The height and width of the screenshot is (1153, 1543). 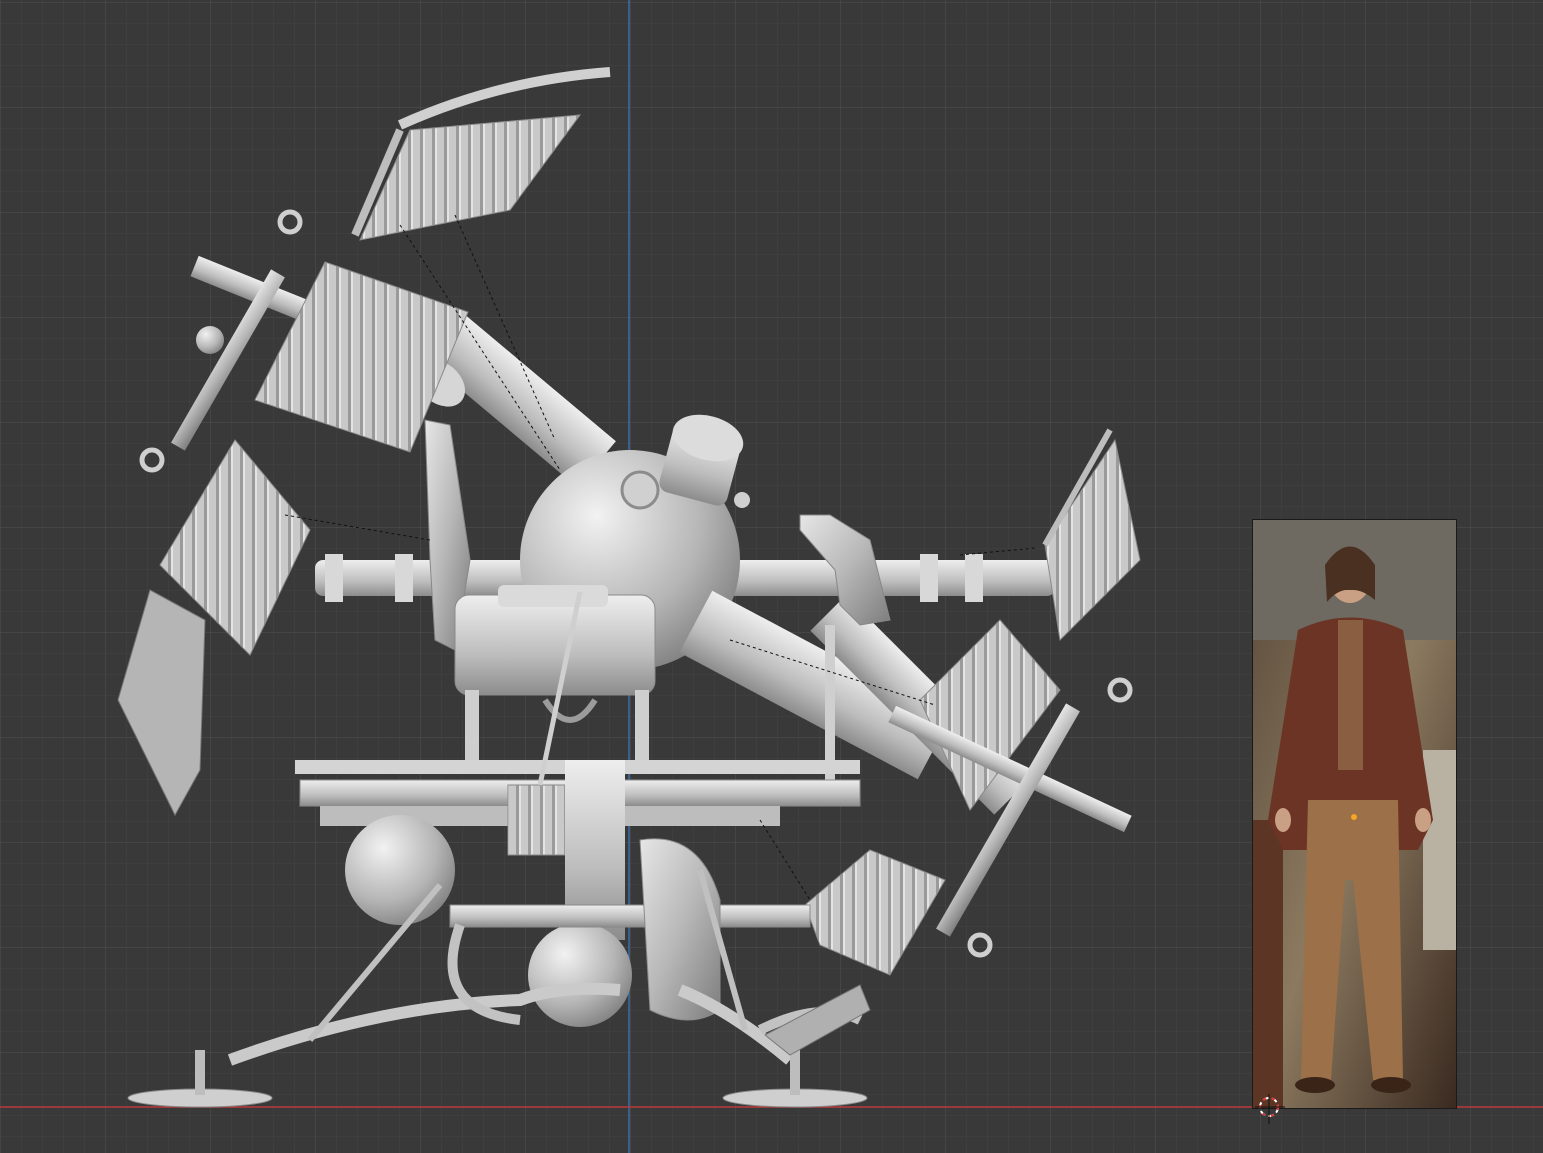 I want to click on character-reference-photo, so click(x=1354, y=814).